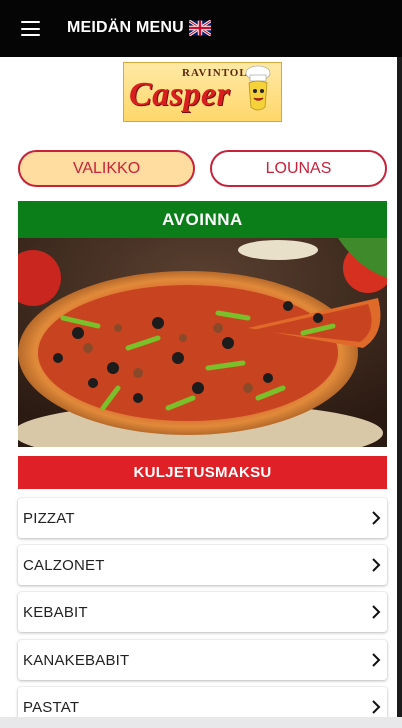  What do you see at coordinates (202, 219) in the screenshot?
I see `open-status-banner: AVOINNA` at bounding box center [202, 219].